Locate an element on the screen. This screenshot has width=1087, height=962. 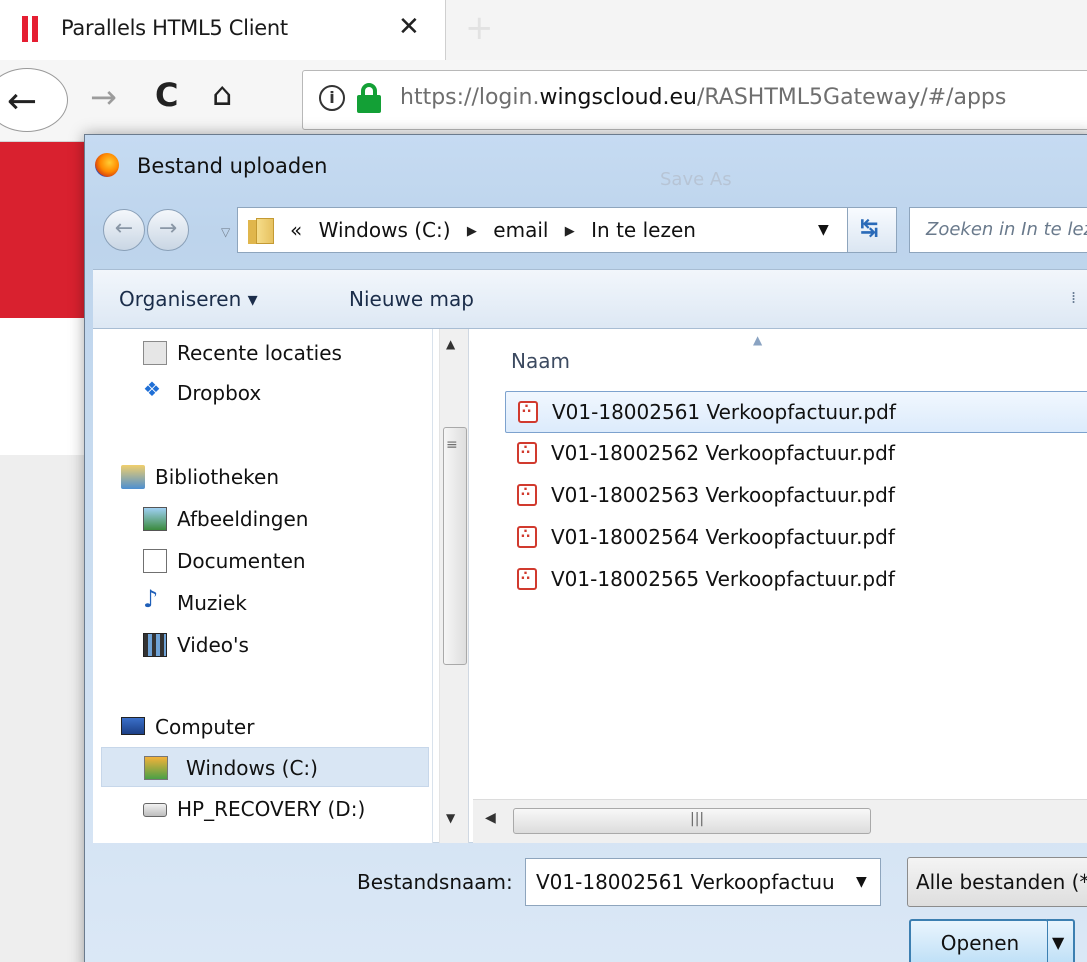
sort-ascending-icon: ▲ is located at coordinates (758, 340).